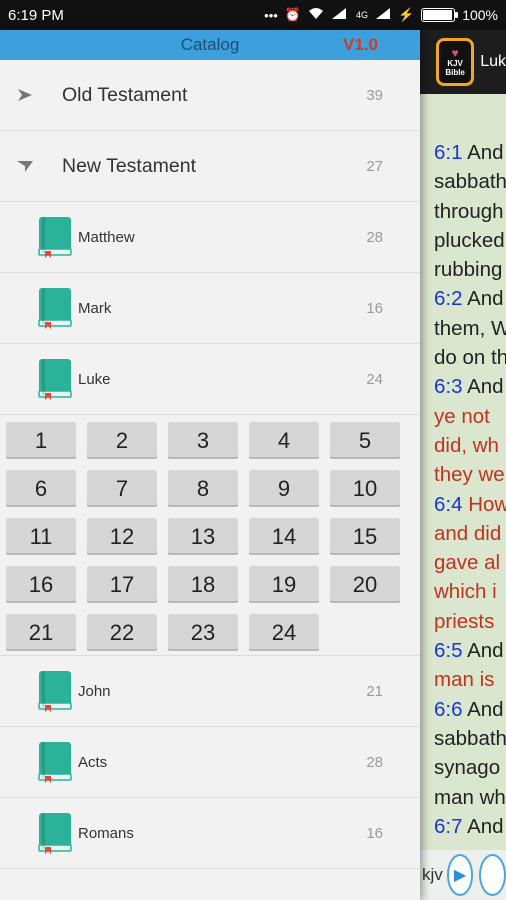 This screenshot has width=506, height=900. I want to click on verse-line: through, so click(470, 211).